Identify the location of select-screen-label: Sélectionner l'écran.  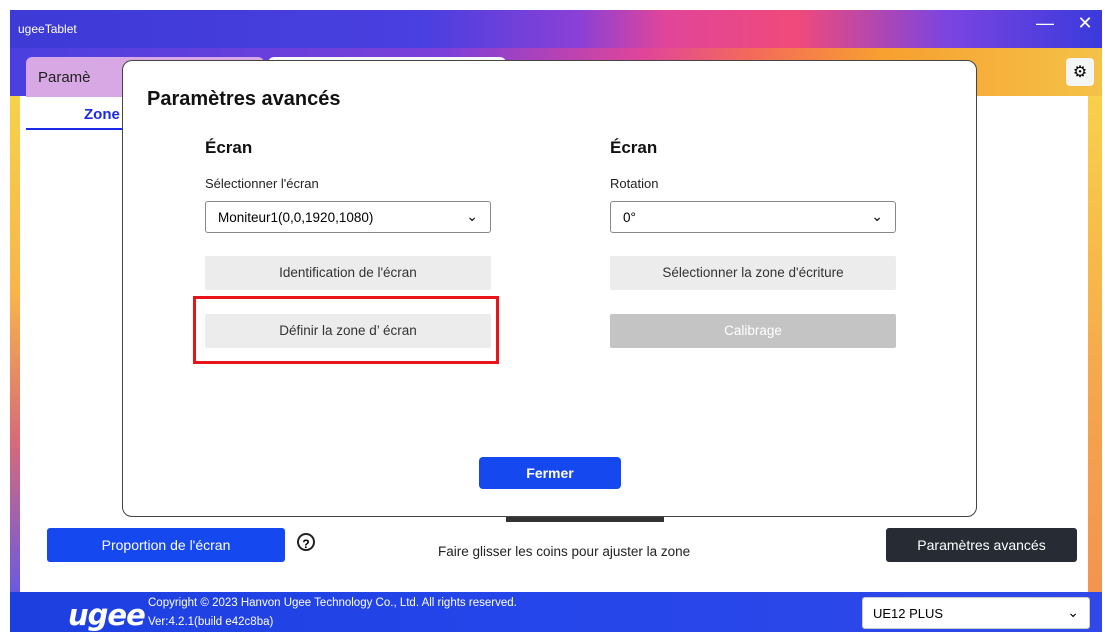
(262, 183).